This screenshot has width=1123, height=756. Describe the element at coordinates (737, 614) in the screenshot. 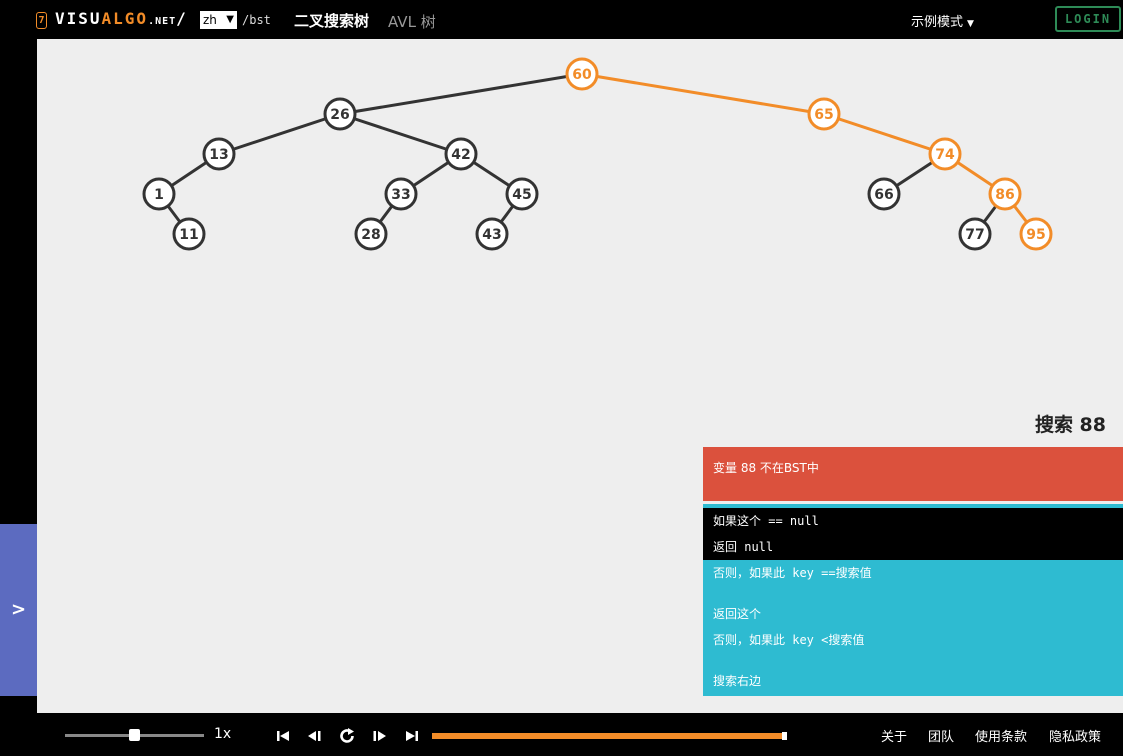

I see `code-line: 返回这个` at that location.